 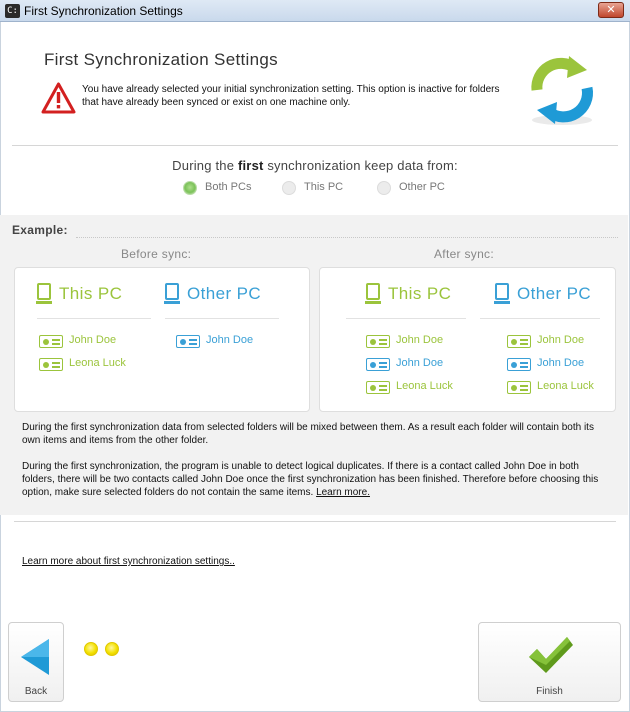 What do you see at coordinates (464, 254) in the screenshot?
I see `after-sync-label: After sync:` at bounding box center [464, 254].